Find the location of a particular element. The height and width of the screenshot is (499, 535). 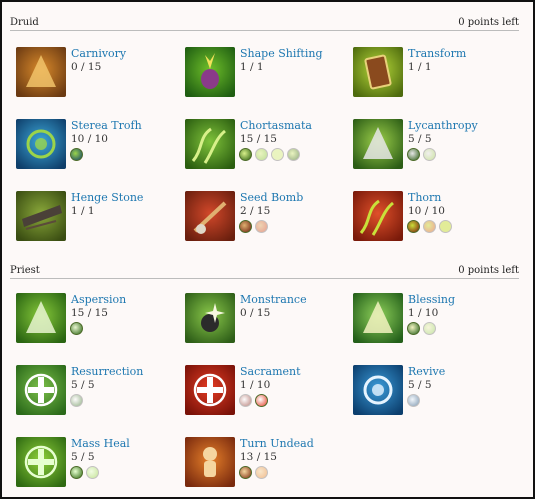

section-header: Druid 0 points left is located at coordinates (264, 24).